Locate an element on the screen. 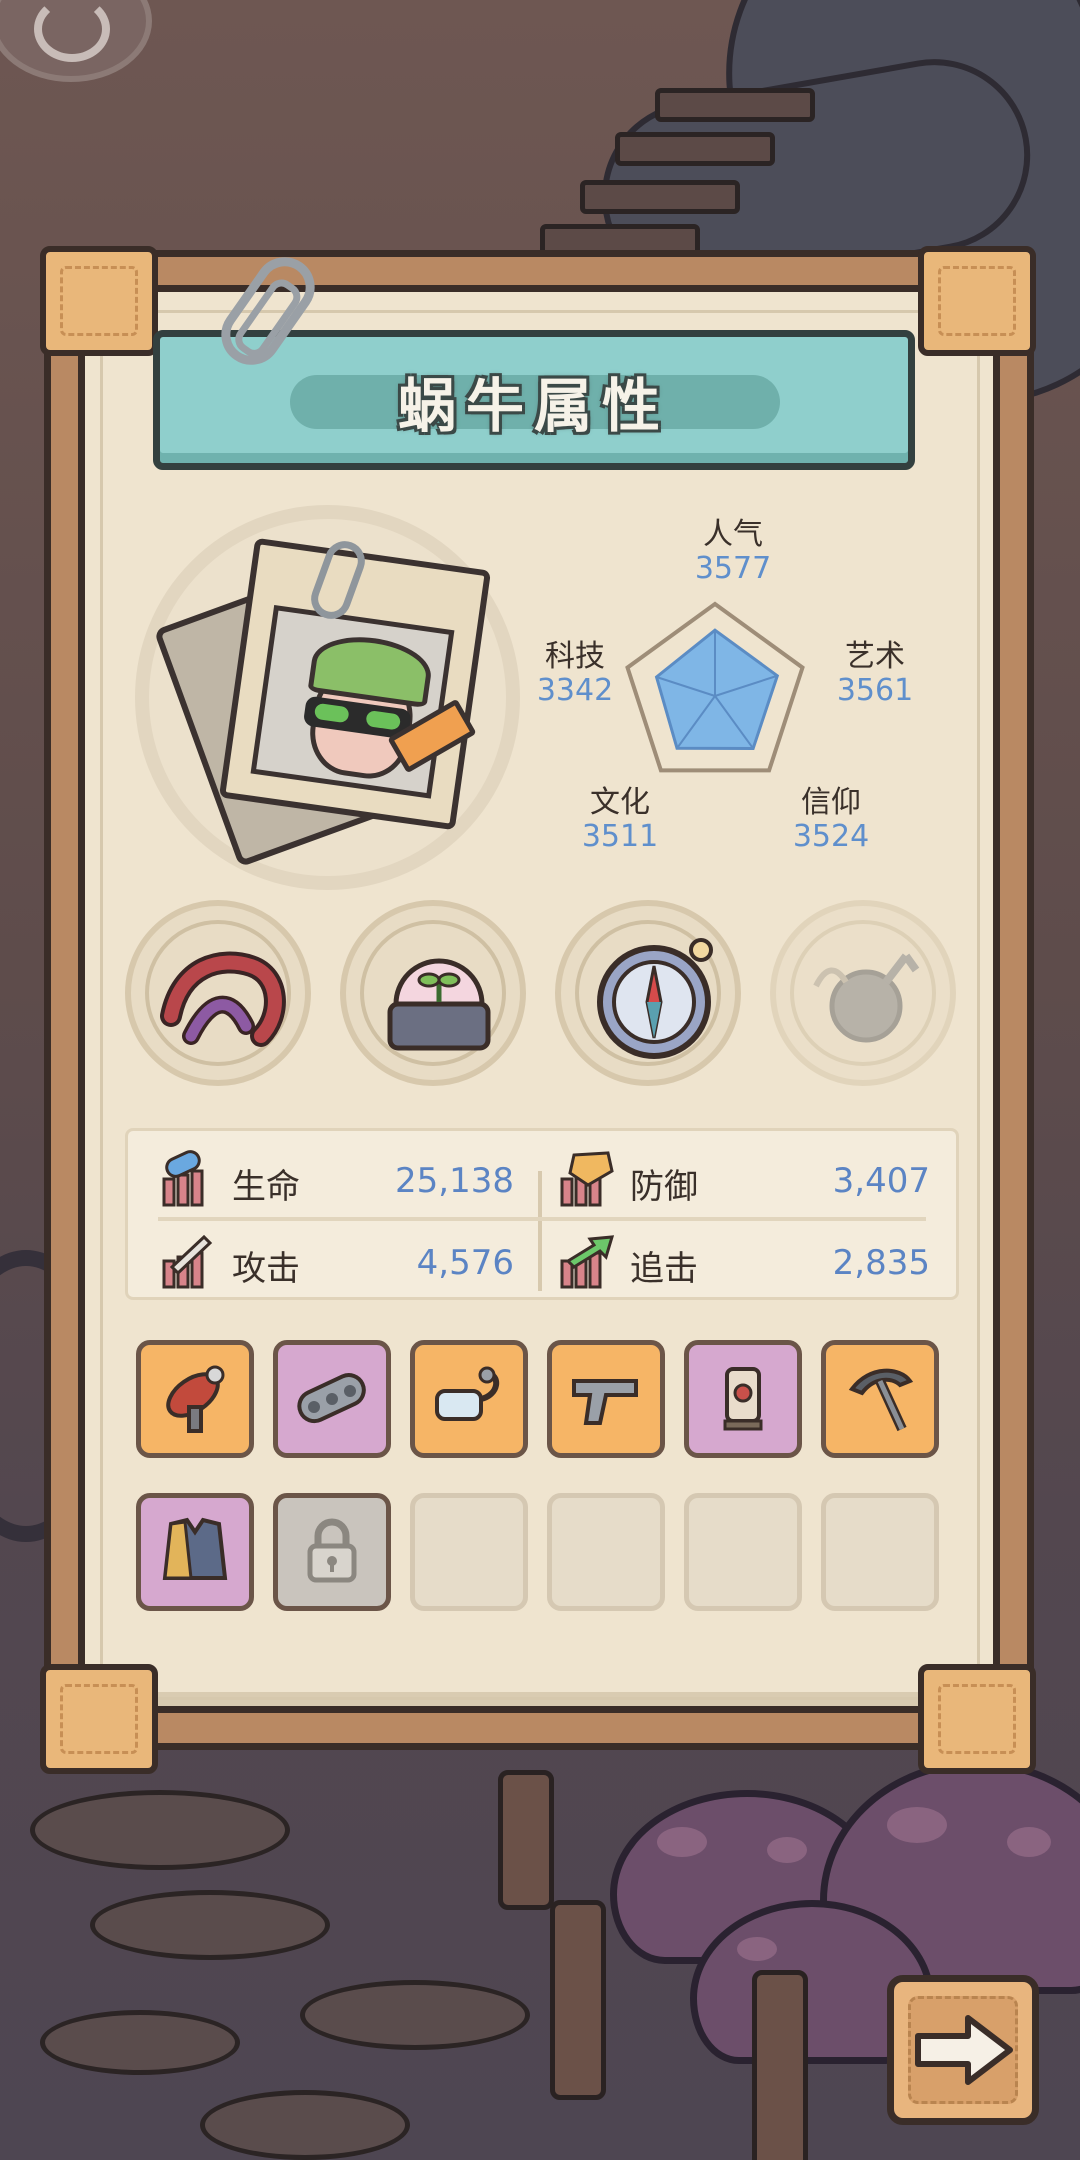 The height and width of the screenshot is (2160, 1080). radar-label-popularity: 人气 3577 is located at coordinates (733, 552).